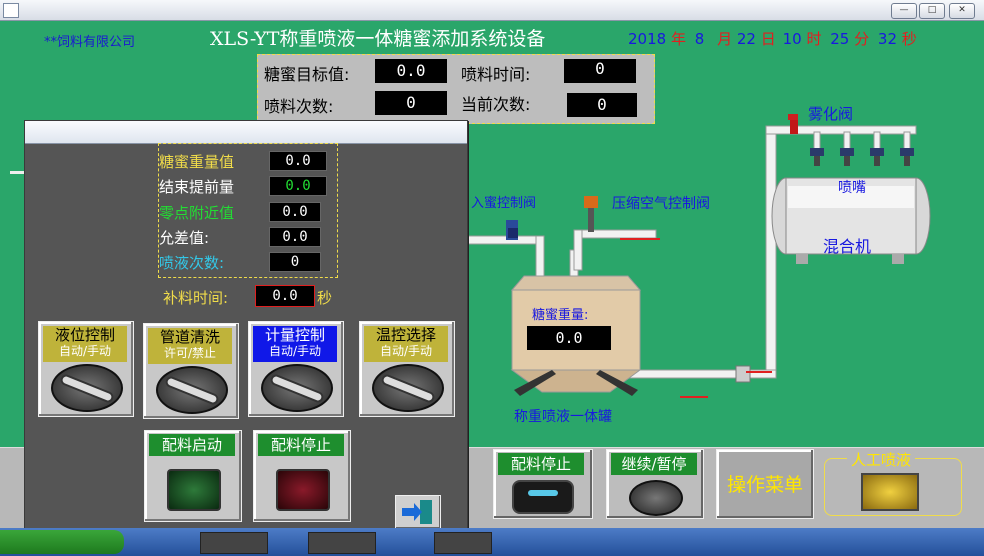 Image resolution: width=984 pixels, height=556 pixels. I want to click on mixer-label: 混合机, so click(847, 246).